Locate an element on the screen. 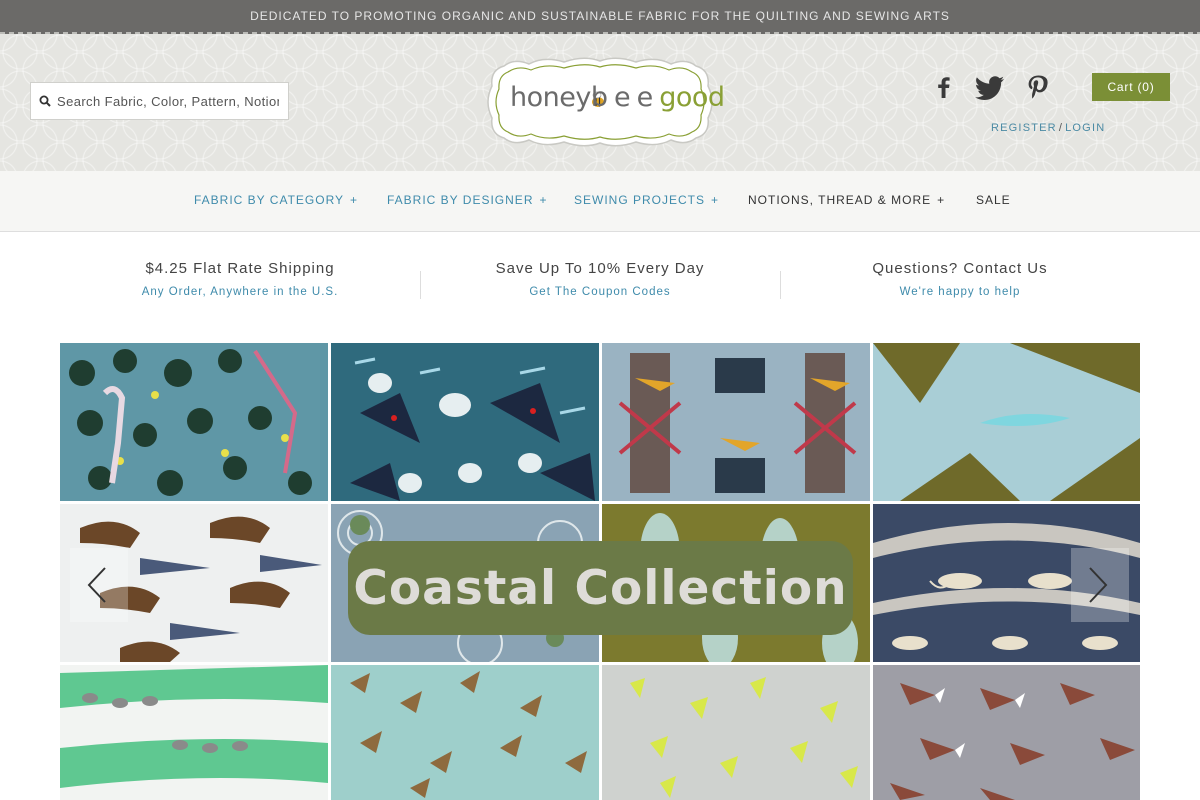 The width and height of the screenshot is (1200, 800). nav-sale: SALE is located at coordinates (993, 200).